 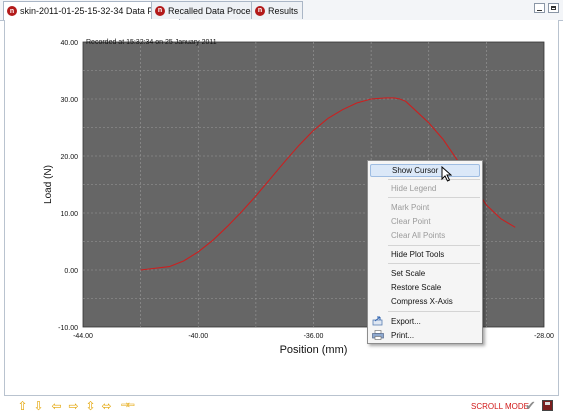 What do you see at coordinates (425, 273) in the screenshot?
I see `menu-item-set-scale: Set Scale` at bounding box center [425, 273].